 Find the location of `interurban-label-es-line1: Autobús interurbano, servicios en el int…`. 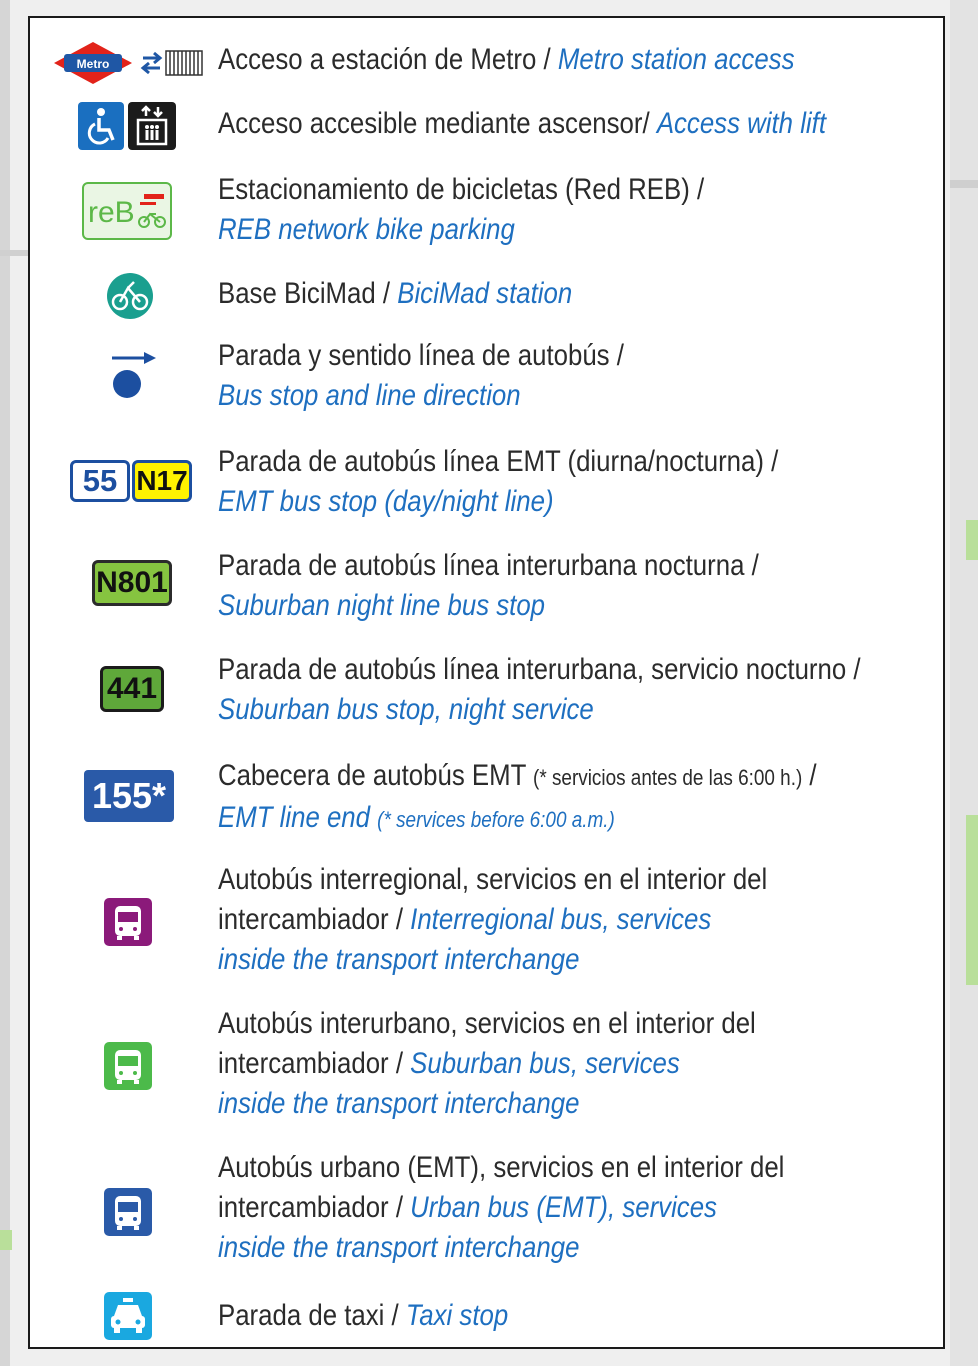

interurban-label-es-line1: Autobús interurbano, servicios en el int… is located at coordinates (487, 1023).